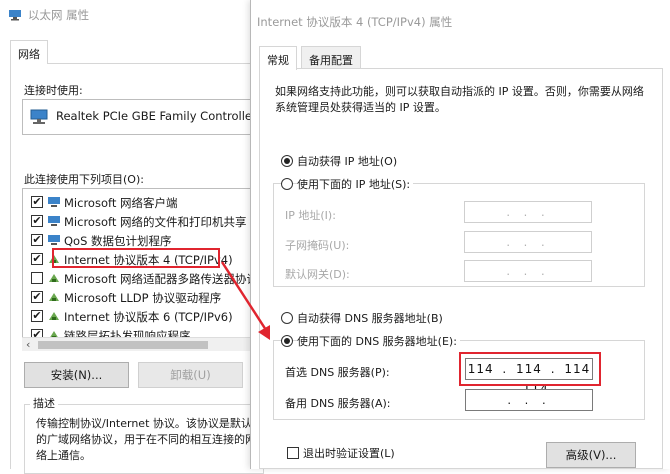 The height and width of the screenshot is (474, 670). What do you see at coordinates (129, 15) in the screenshot?
I see `title-bar: 以太网 属性` at bounding box center [129, 15].